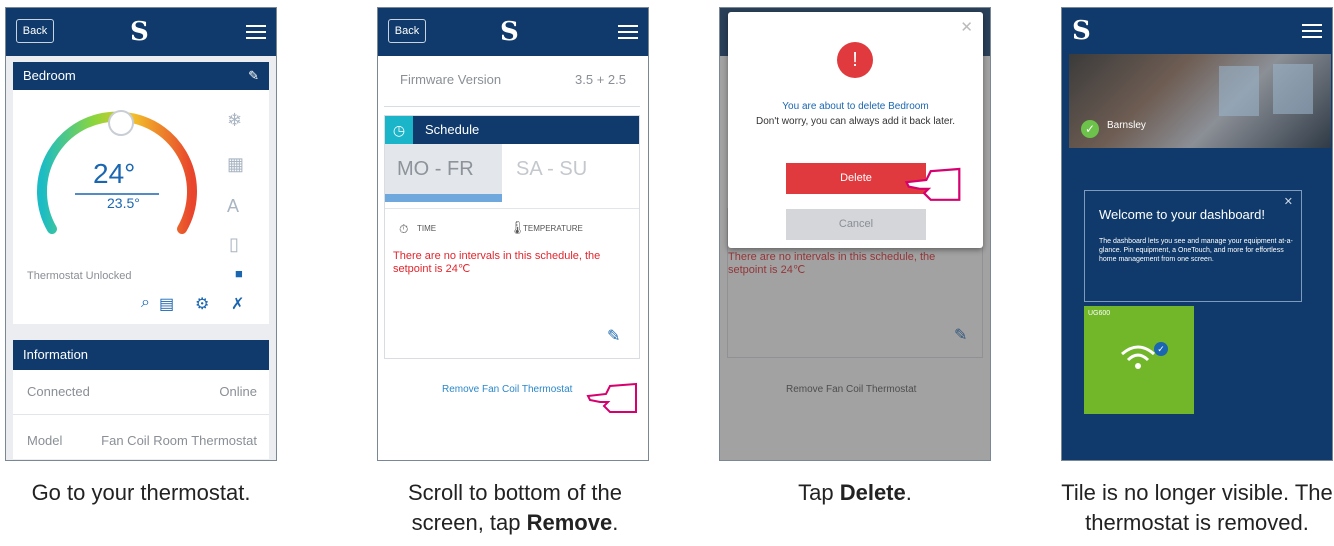  What do you see at coordinates (145, 303) in the screenshot?
I see `search-icon: ⌕` at bounding box center [145, 303].